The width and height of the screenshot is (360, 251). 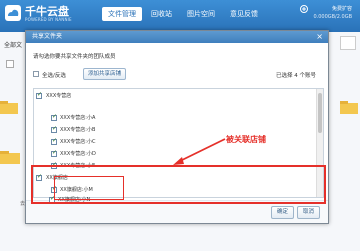 I want to click on storage-info: 免费扩容 0.000GB/2.0GB, so click(x=332, y=12).